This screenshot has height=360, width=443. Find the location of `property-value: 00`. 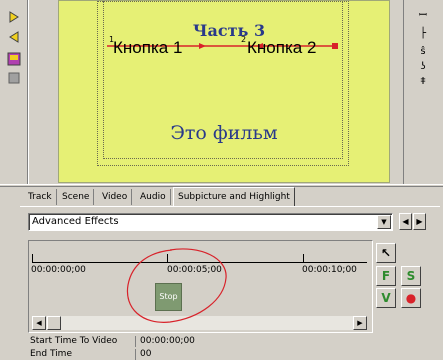

property-value: 00 is located at coordinates (145, 354).